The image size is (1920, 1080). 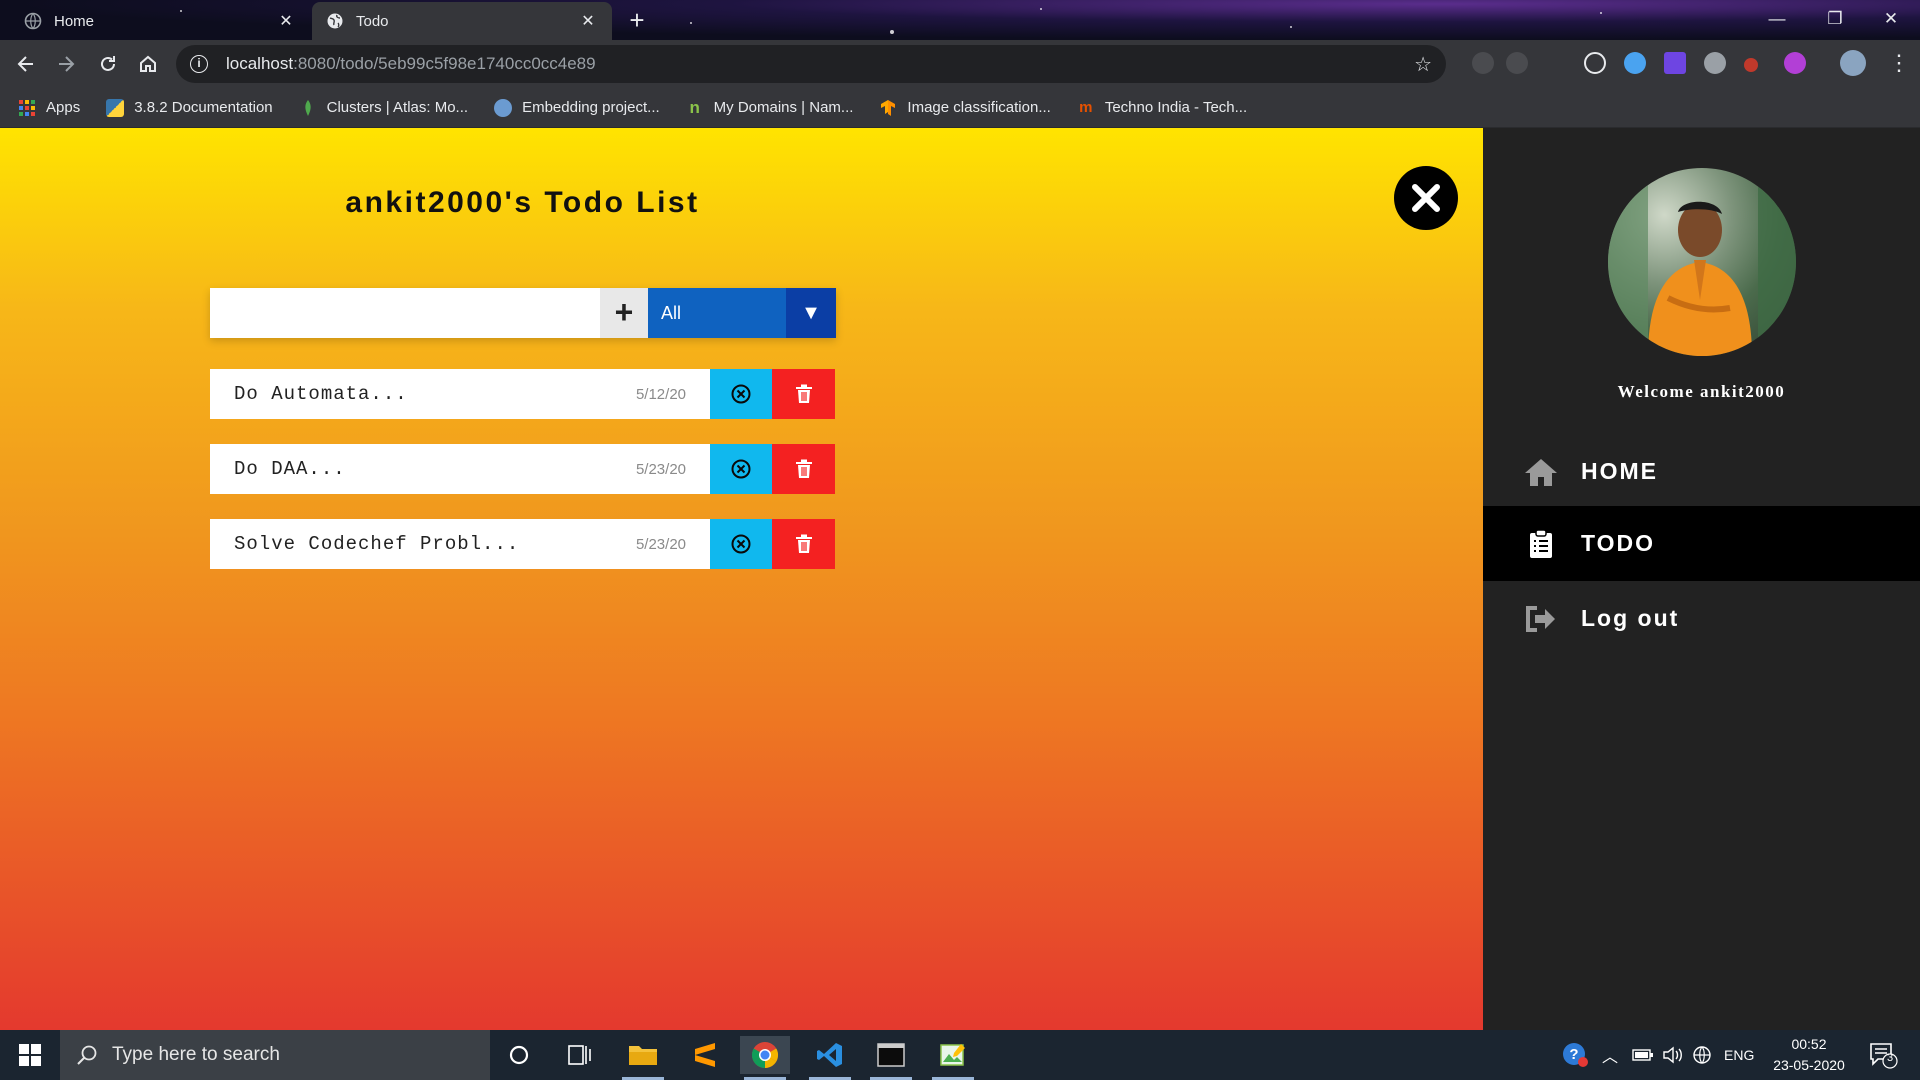 I want to click on add-todo-button: +, so click(x=624, y=313).